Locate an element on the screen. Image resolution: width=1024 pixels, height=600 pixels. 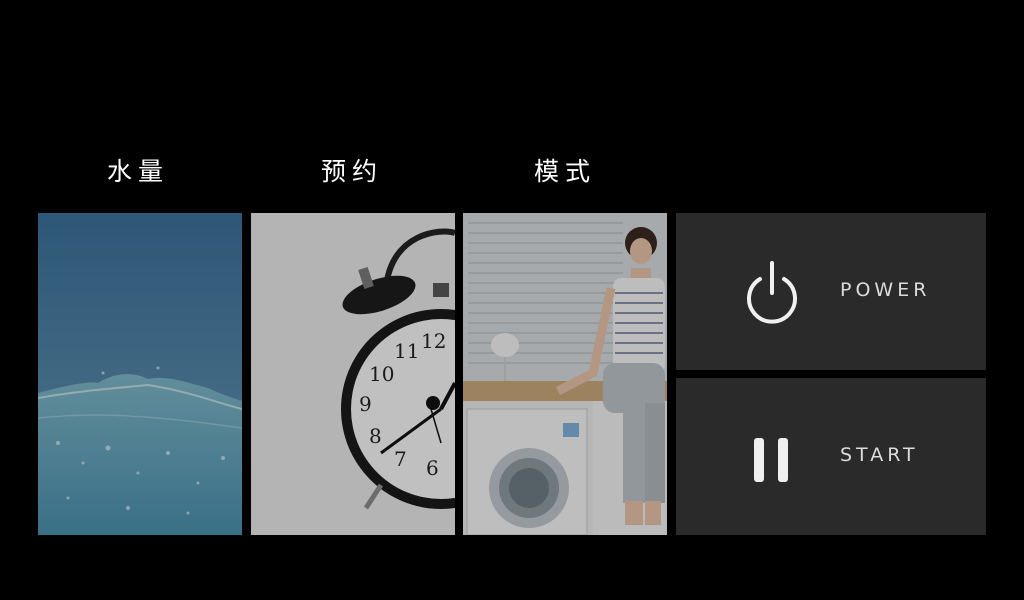
washing-machine-image is located at coordinates (565, 374).